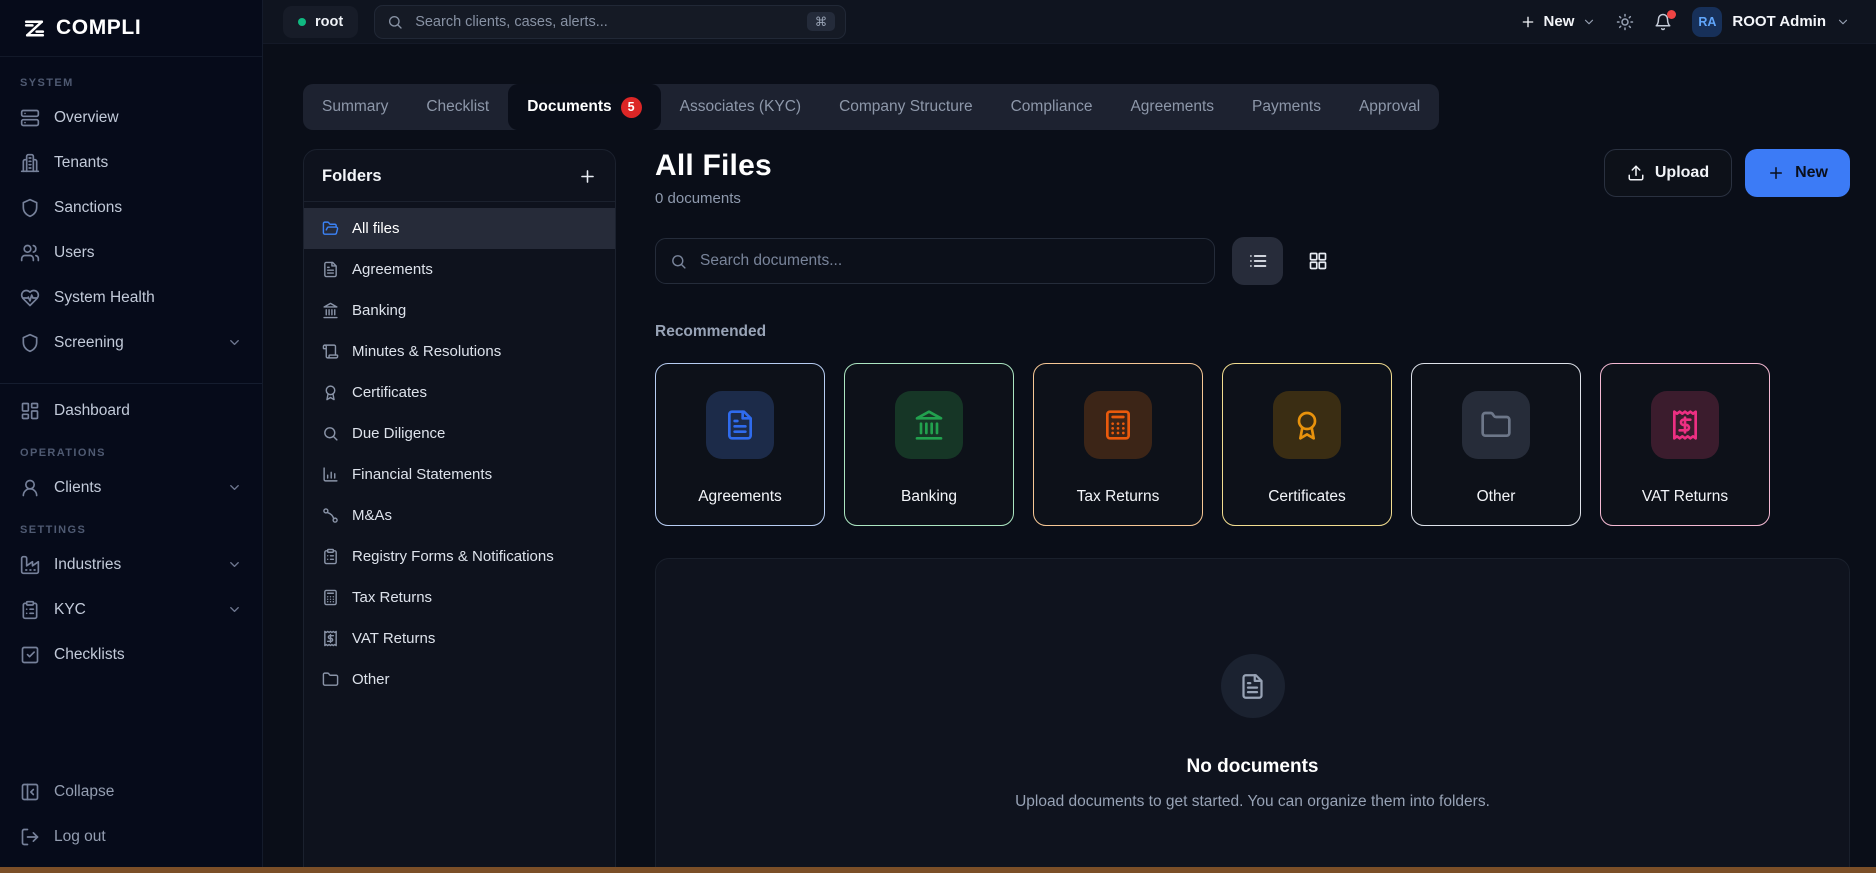 The height and width of the screenshot is (873, 1876). I want to click on sidebar-item-screening: Screening, so click(131, 342).